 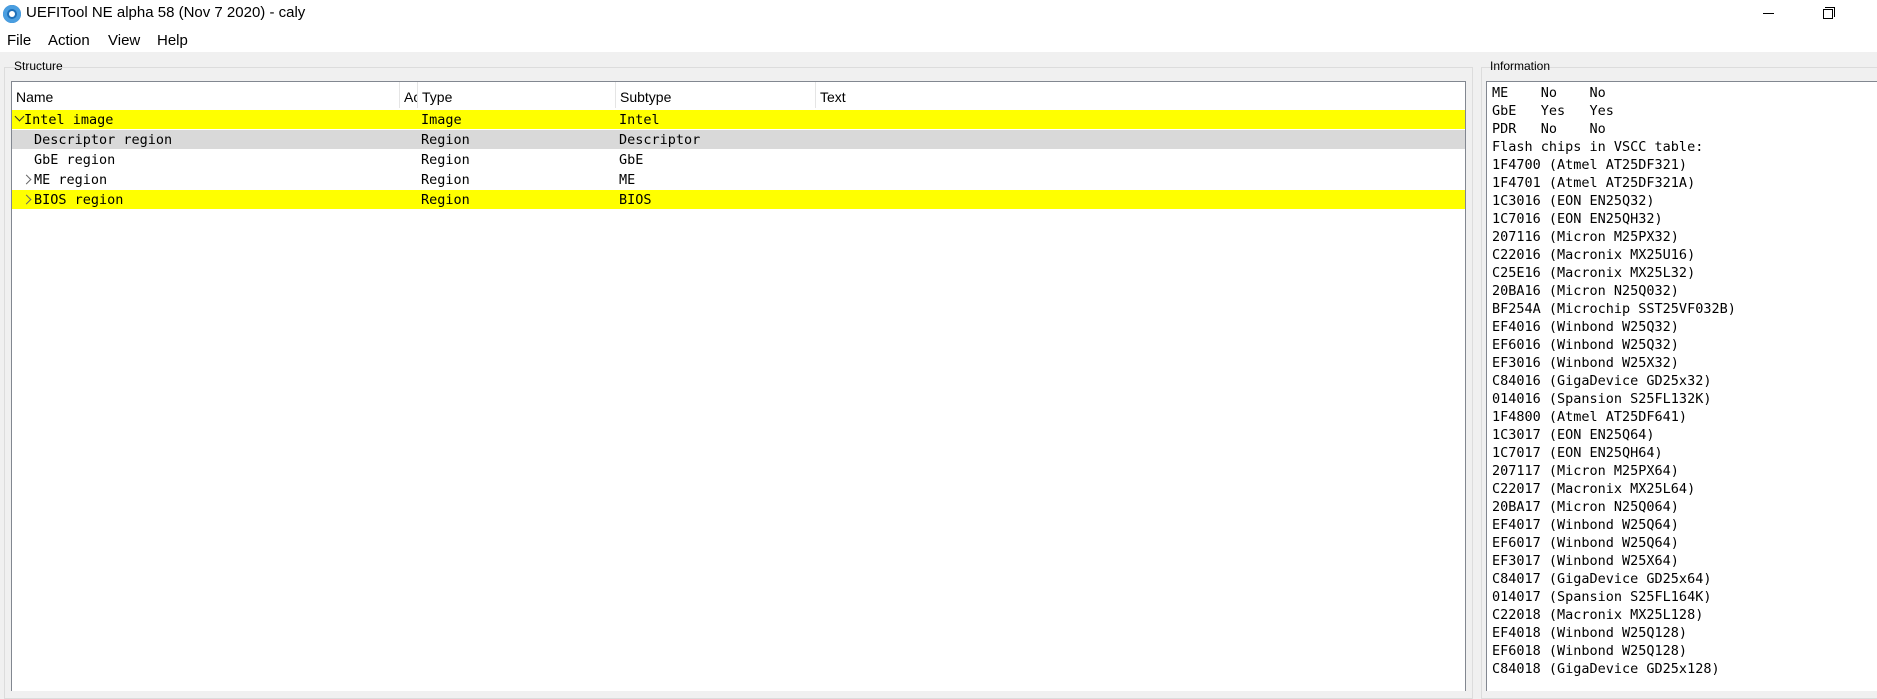 What do you see at coordinates (738, 159) in the screenshot?
I see `tree-row-gbe-region: GbE region Region GbE` at bounding box center [738, 159].